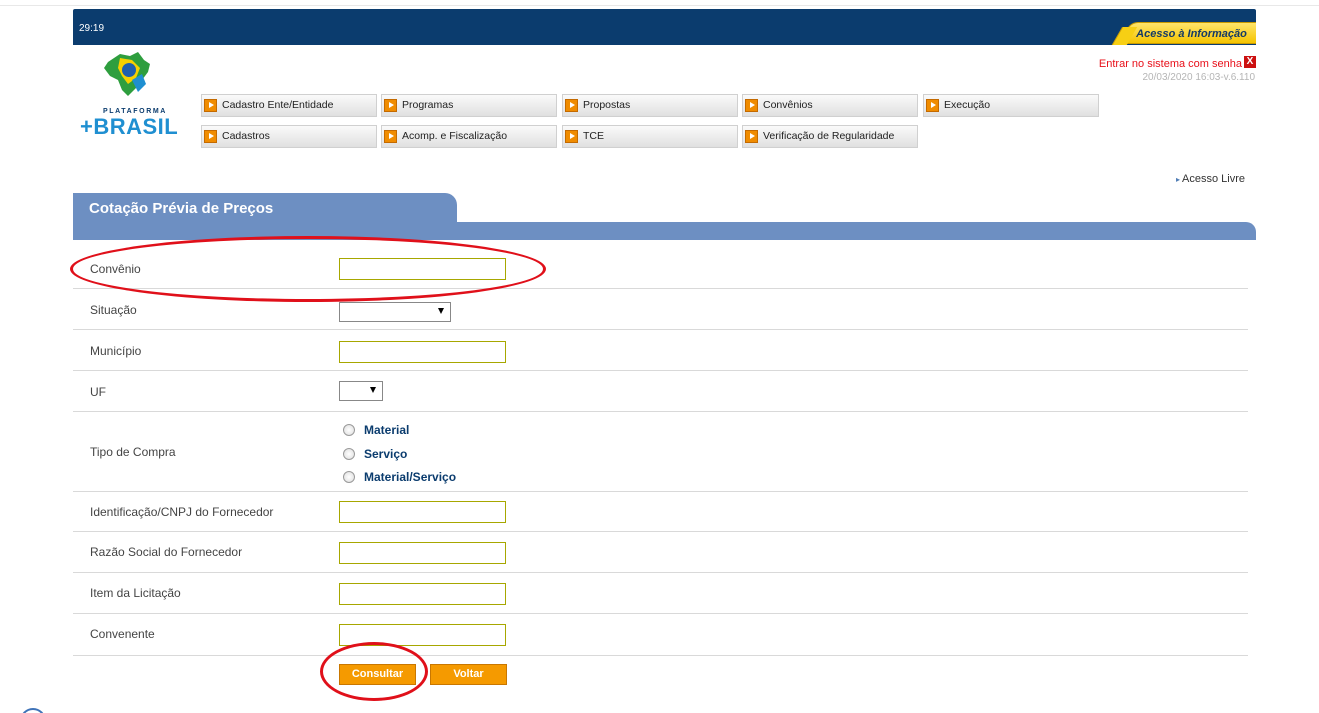 This screenshot has height=713, width=1319. I want to click on menu-item-label: Cadastro Ente/Entidade, so click(278, 105).